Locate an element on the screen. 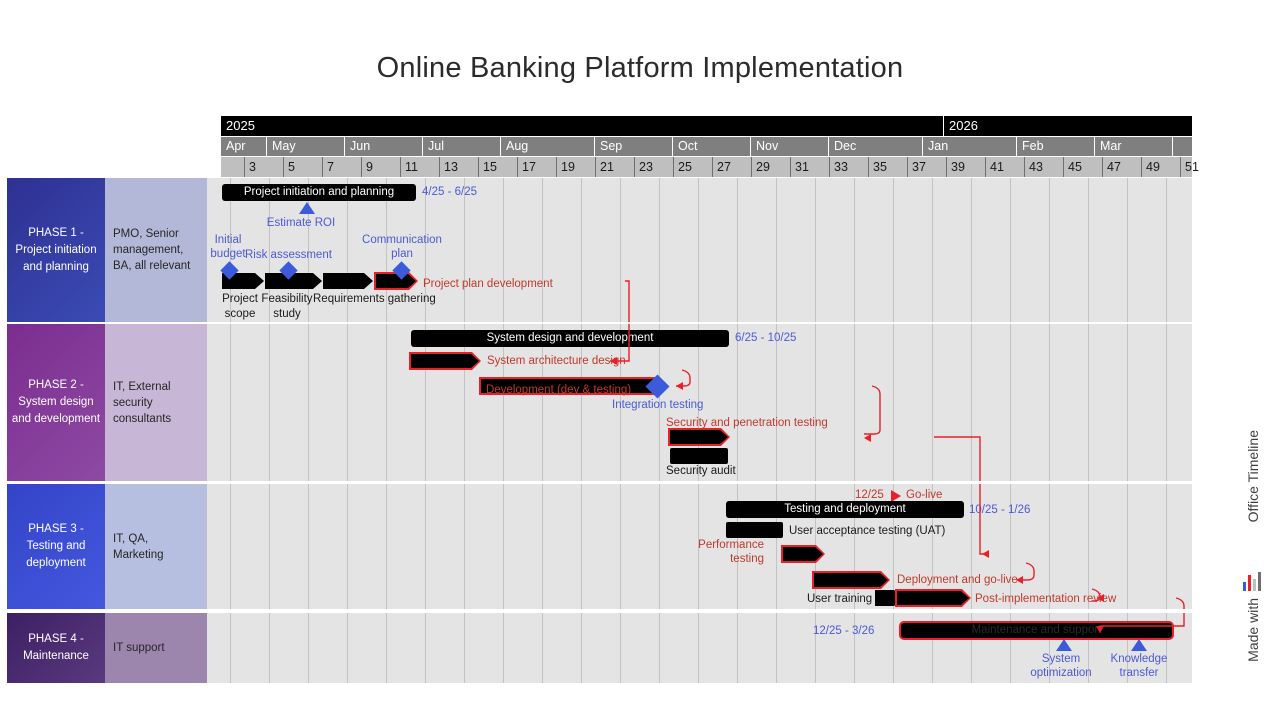 Image resolution: width=1280 pixels, height=720 pixels. timeline-week-11: 11 is located at coordinates (419, 167).